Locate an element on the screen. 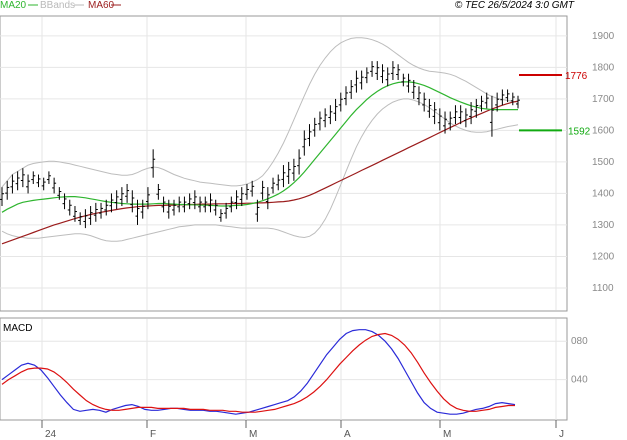  level-label-1592: 1592 is located at coordinates (579, 131).